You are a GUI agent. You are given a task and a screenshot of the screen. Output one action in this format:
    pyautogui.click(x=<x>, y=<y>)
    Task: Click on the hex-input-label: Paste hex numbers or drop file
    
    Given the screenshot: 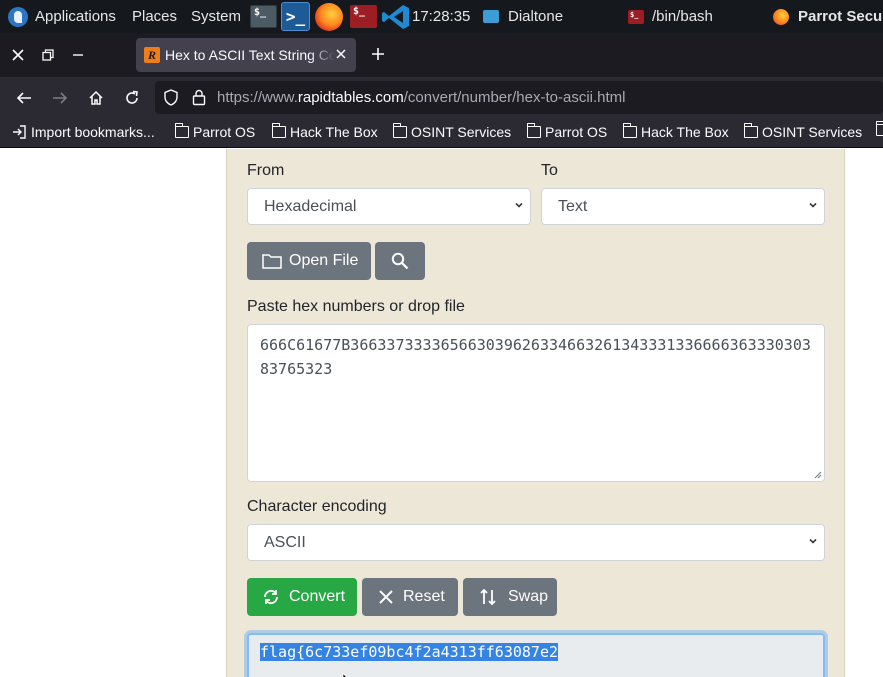 What is the action you would take?
    pyautogui.click(x=356, y=306)
    